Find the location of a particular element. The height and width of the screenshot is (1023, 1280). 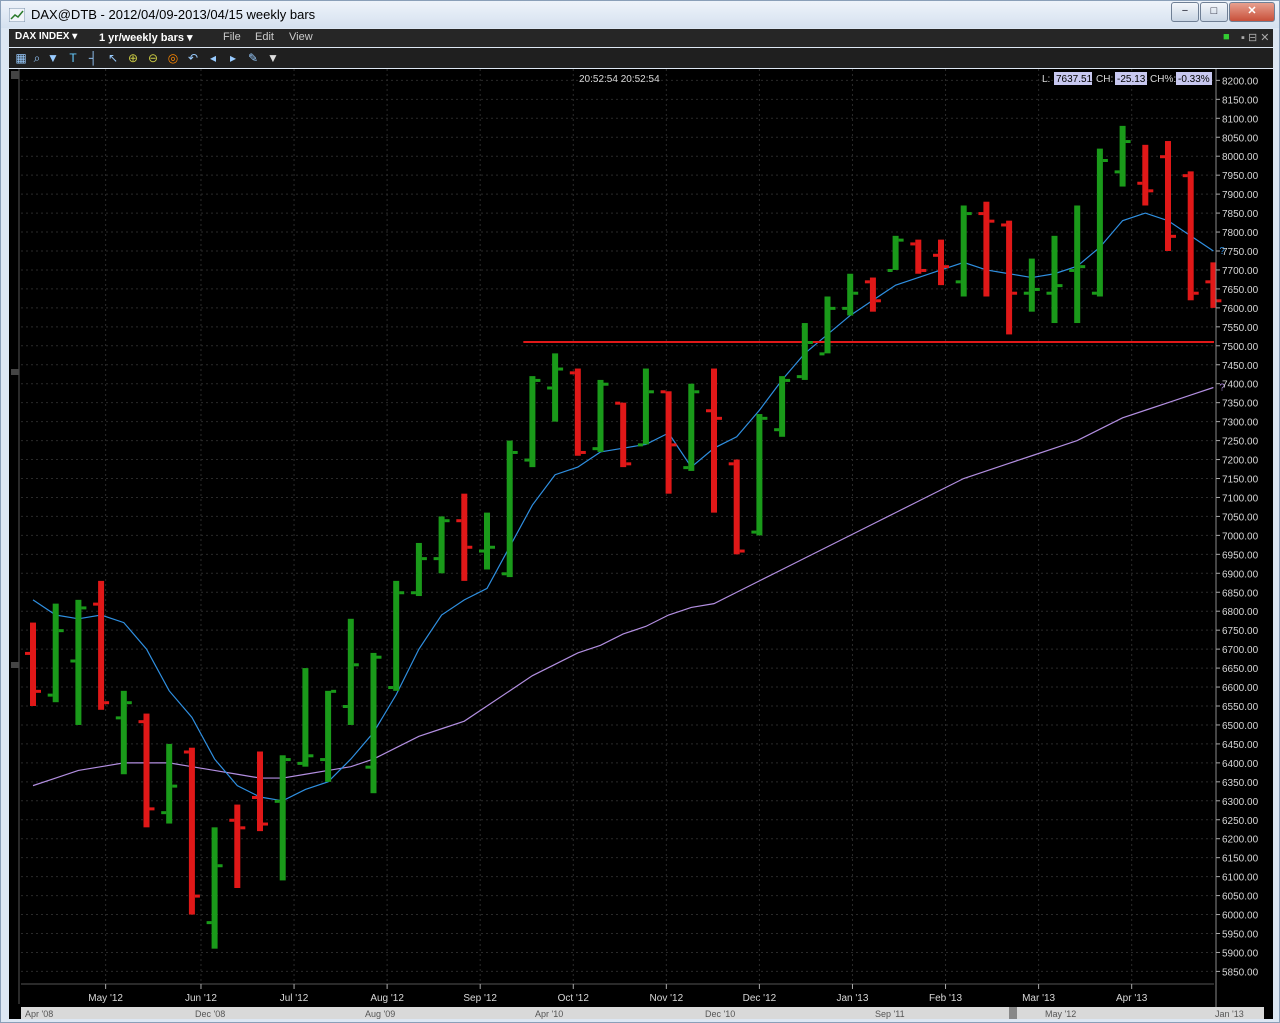

scroll-left-icon: ◂ is located at coordinates (213, 58).